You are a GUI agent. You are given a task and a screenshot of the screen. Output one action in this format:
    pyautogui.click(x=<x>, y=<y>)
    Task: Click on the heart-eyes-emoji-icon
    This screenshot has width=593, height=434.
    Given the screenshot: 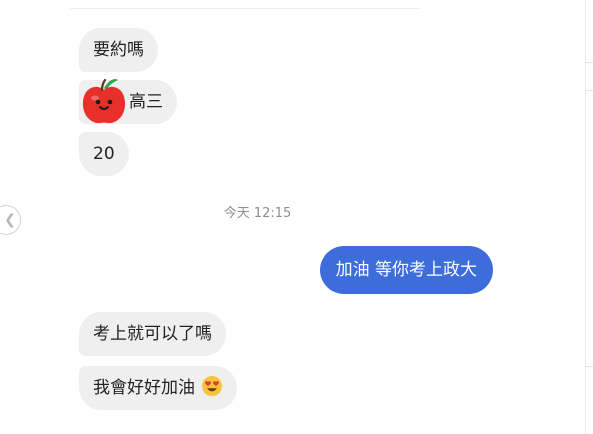 What is the action you would take?
    pyautogui.click(x=212, y=386)
    